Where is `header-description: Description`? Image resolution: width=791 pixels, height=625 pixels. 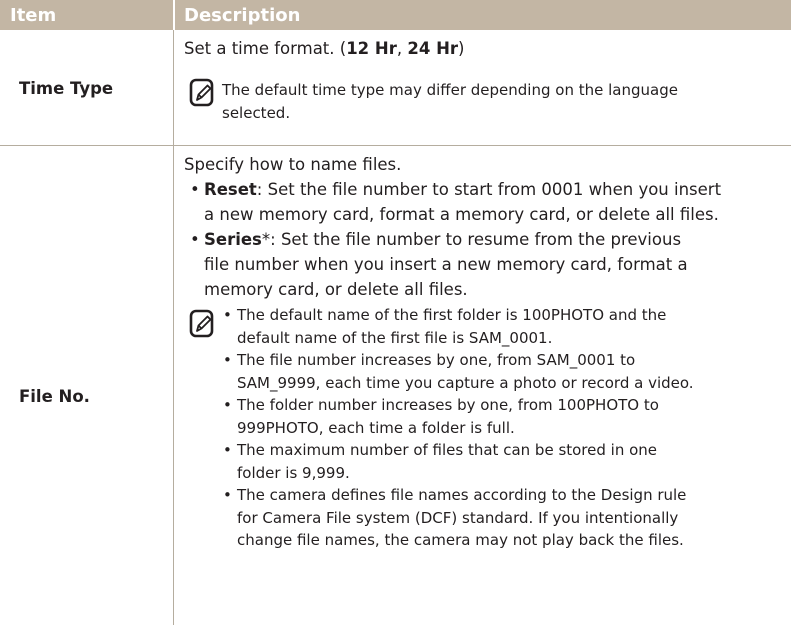 header-description: Description is located at coordinates (242, 15).